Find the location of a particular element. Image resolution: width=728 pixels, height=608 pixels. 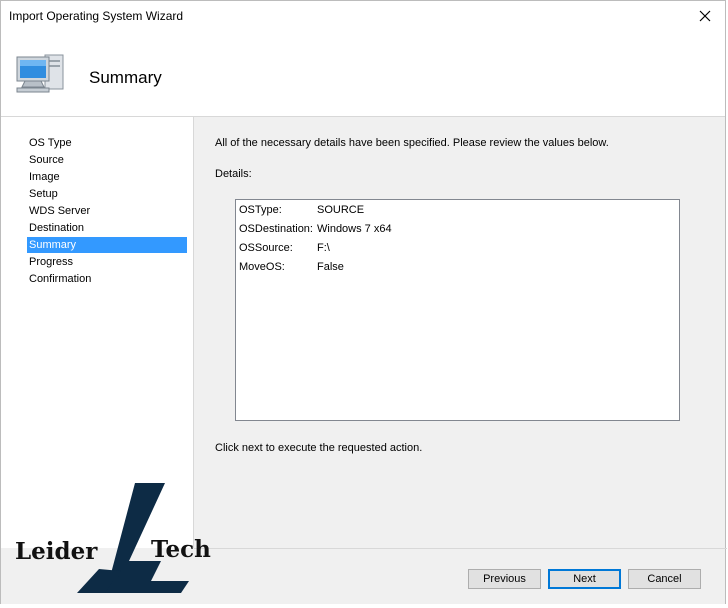

nav-item-summary: Summary is located at coordinates (107, 245).